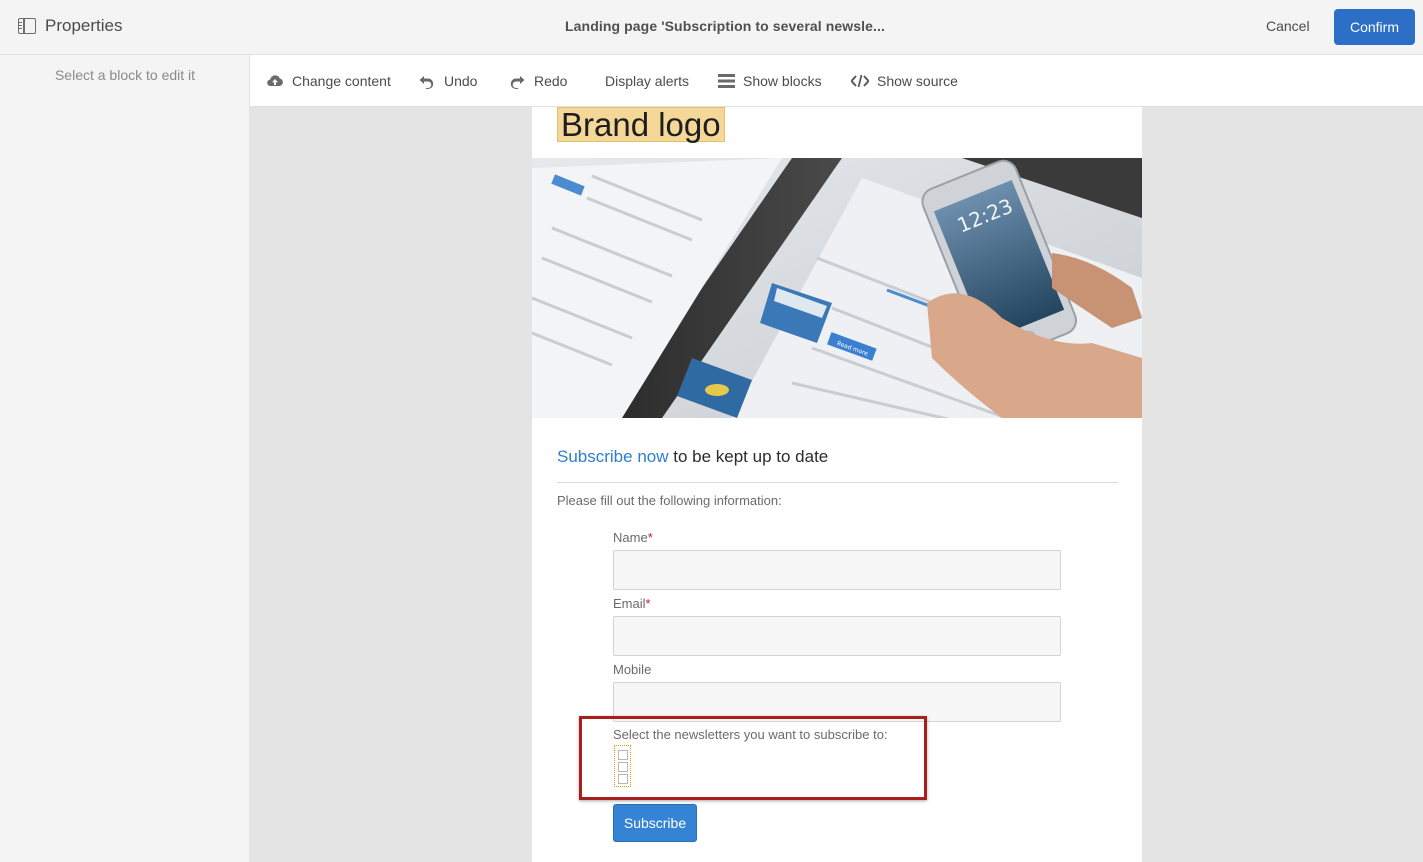  What do you see at coordinates (837, 570) in the screenshot?
I see `name-field` at bounding box center [837, 570].